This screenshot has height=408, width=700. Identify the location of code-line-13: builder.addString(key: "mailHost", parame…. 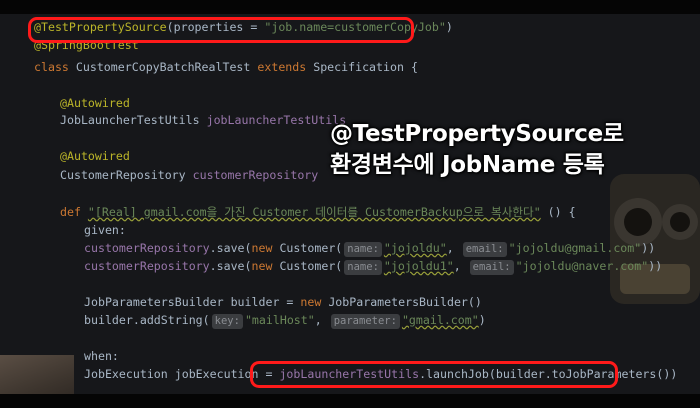
(285, 321).